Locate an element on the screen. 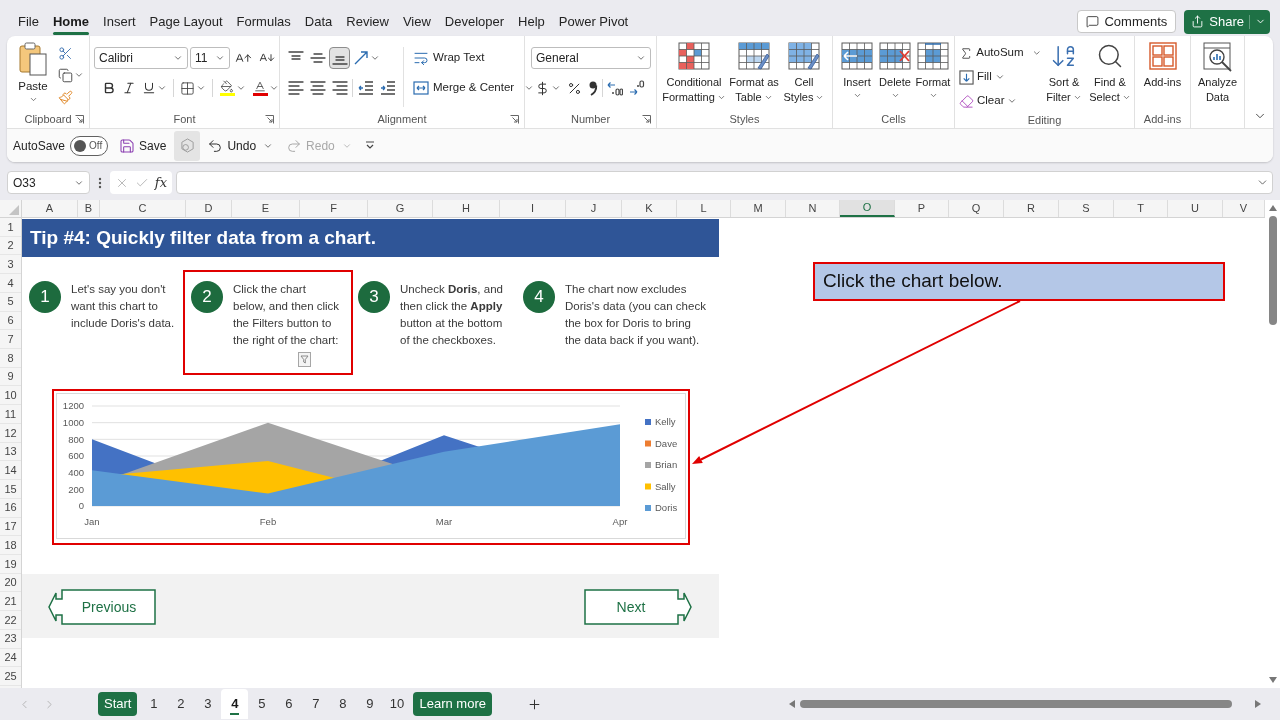  sheet-tab: Start is located at coordinates (118, 704).